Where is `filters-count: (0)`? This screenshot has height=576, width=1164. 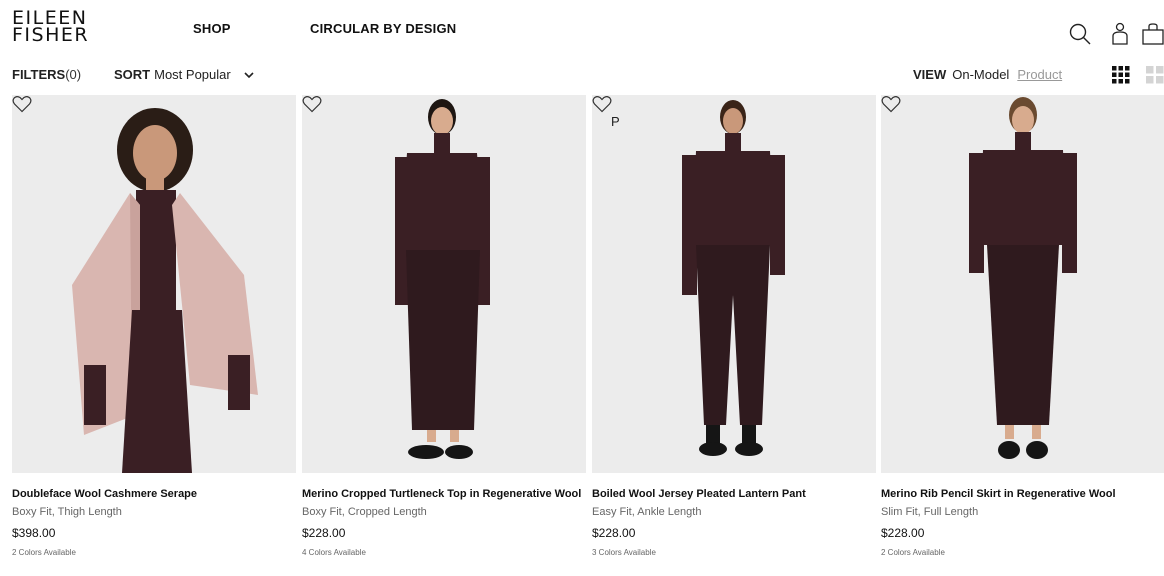 filters-count: (0) is located at coordinates (73, 74).